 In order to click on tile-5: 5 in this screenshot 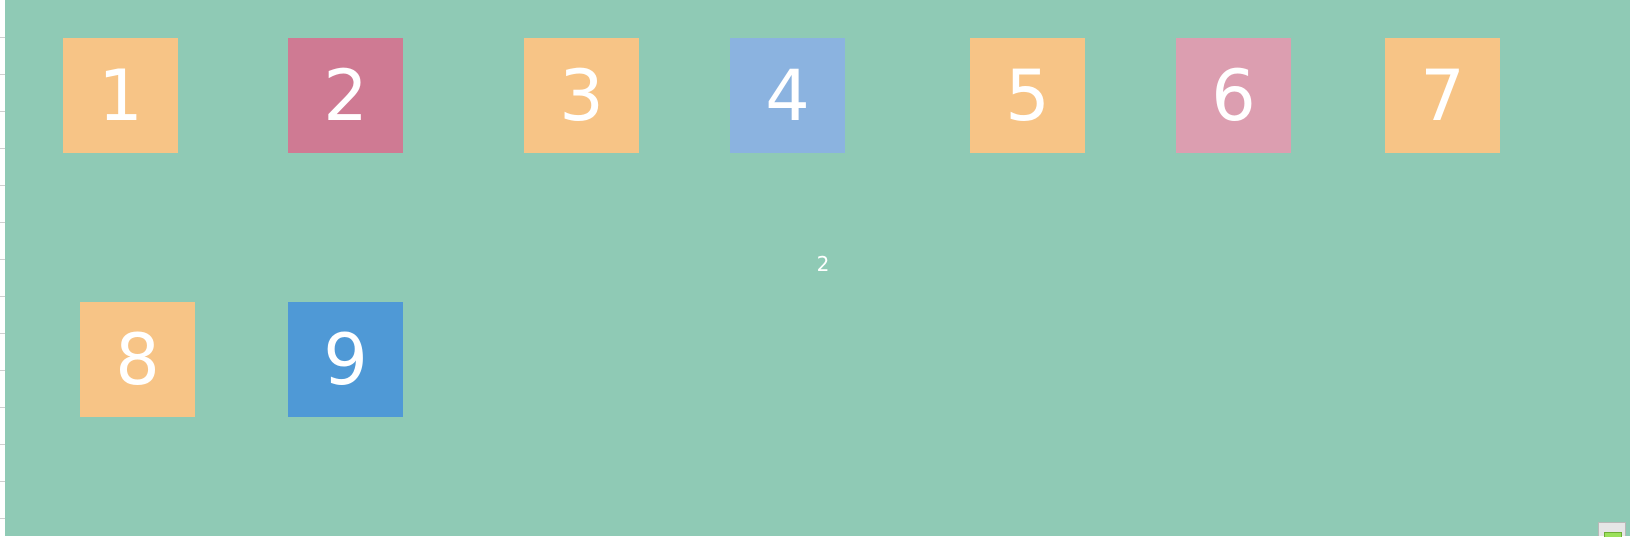, I will do `click(1027, 95)`.